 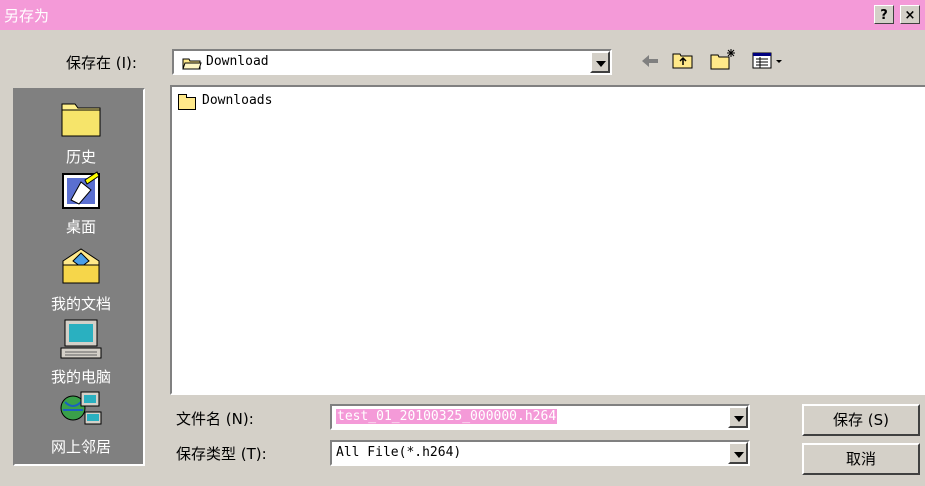 What do you see at coordinates (81, 341) in the screenshot?
I see `my-computer-icon` at bounding box center [81, 341].